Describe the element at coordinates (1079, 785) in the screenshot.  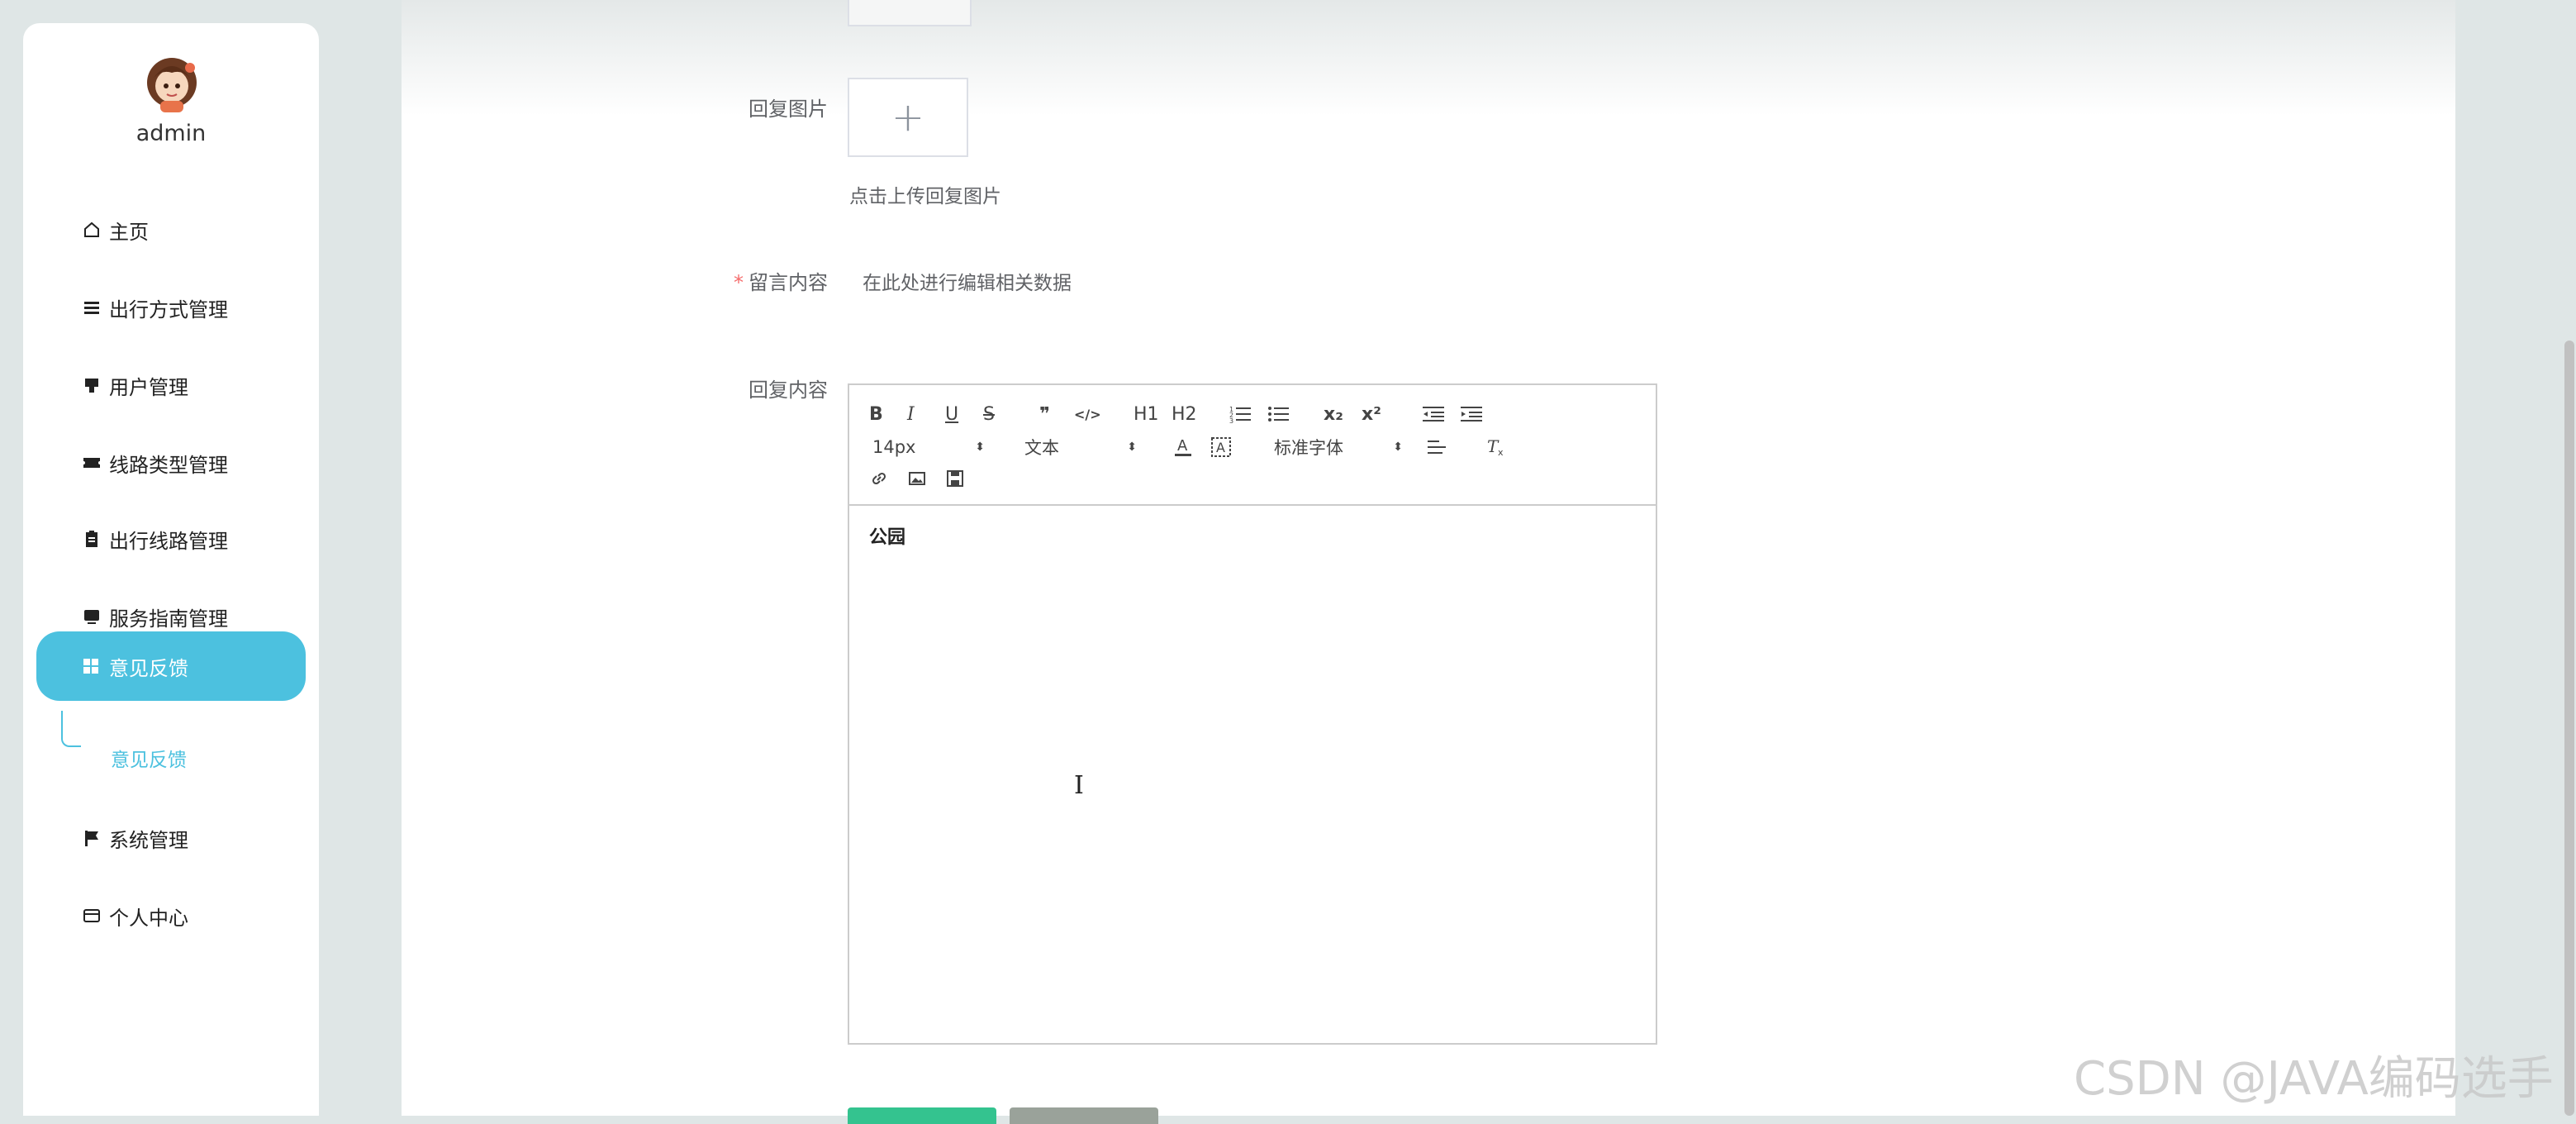
I see `text-cursor-icon: I` at that location.